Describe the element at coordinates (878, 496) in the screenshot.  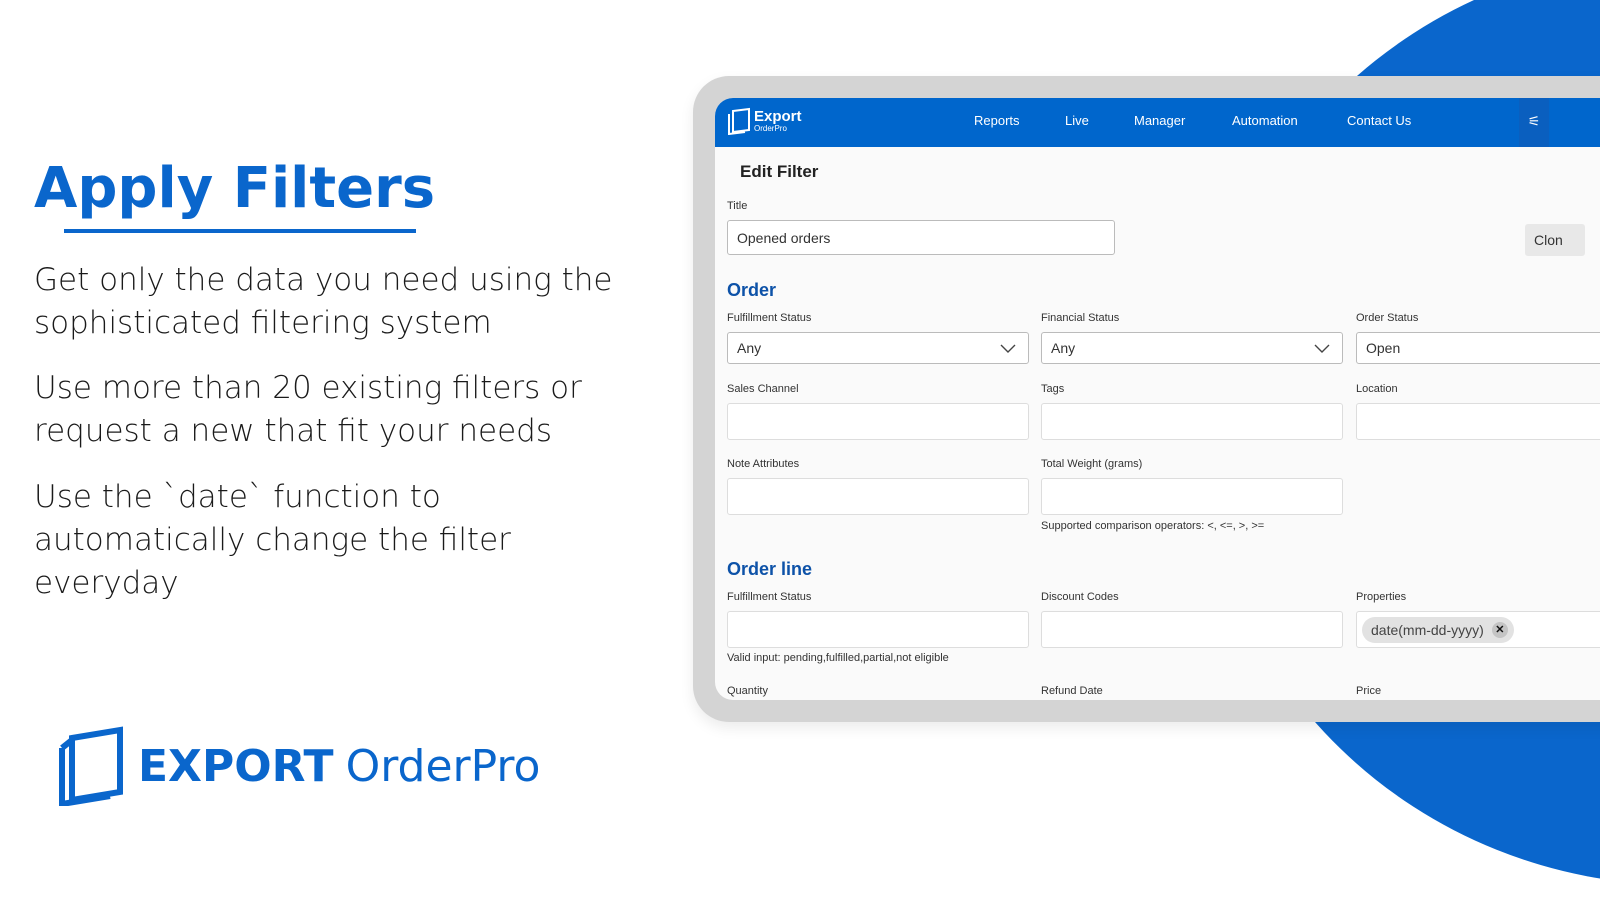
I see `note-attributes-input` at that location.